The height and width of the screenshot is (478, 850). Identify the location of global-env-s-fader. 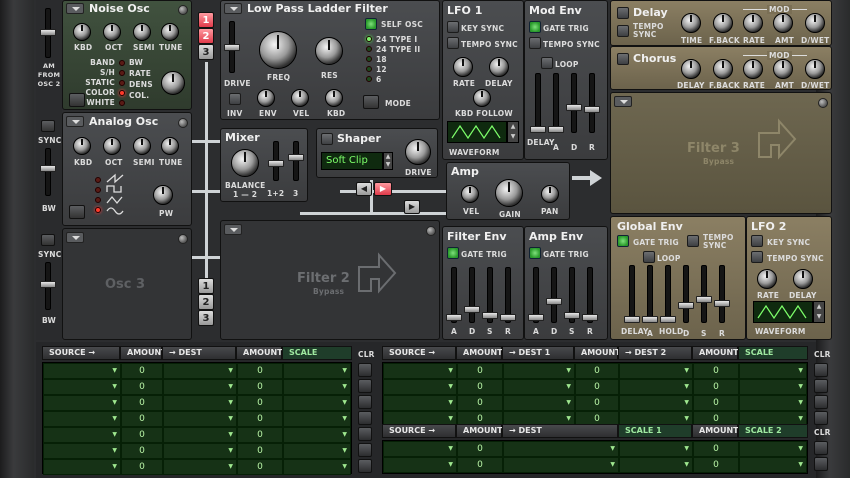
(704, 294).